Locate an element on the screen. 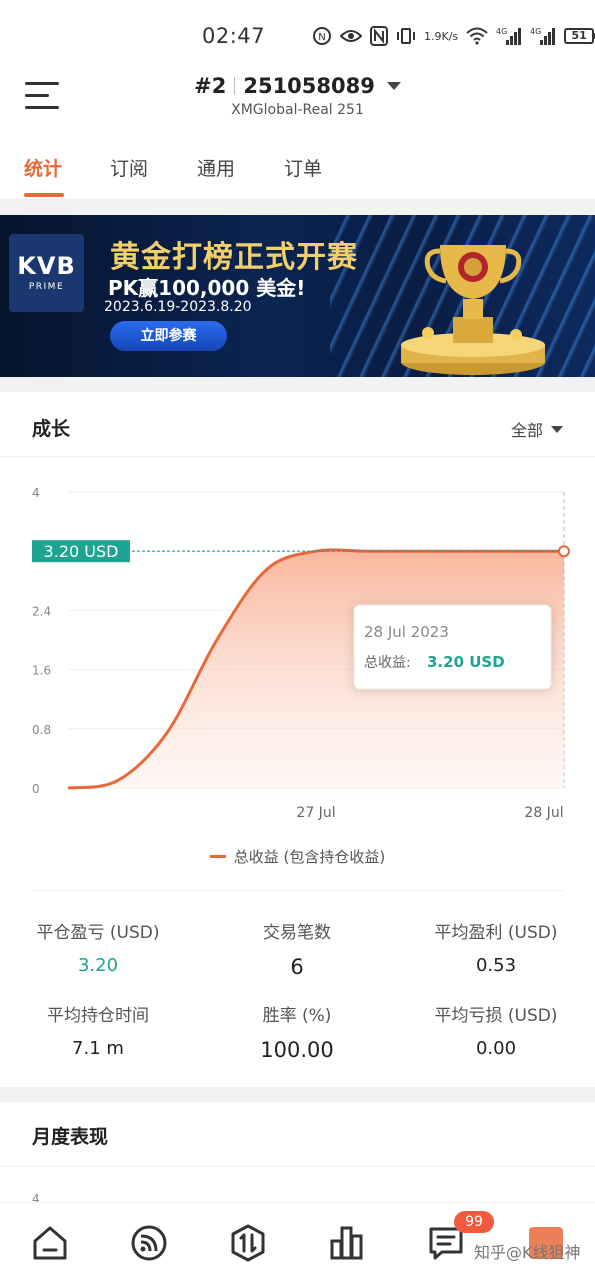 The width and height of the screenshot is (595, 1280). stat-value: 6 is located at coordinates (297, 967).